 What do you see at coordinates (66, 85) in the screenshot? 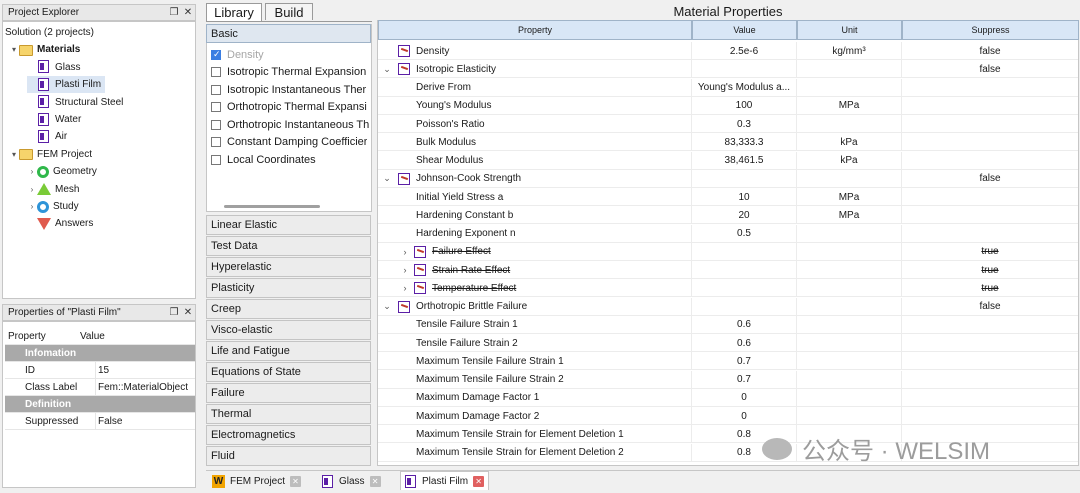
I see `tree-item: Plasti Film` at bounding box center [66, 85].